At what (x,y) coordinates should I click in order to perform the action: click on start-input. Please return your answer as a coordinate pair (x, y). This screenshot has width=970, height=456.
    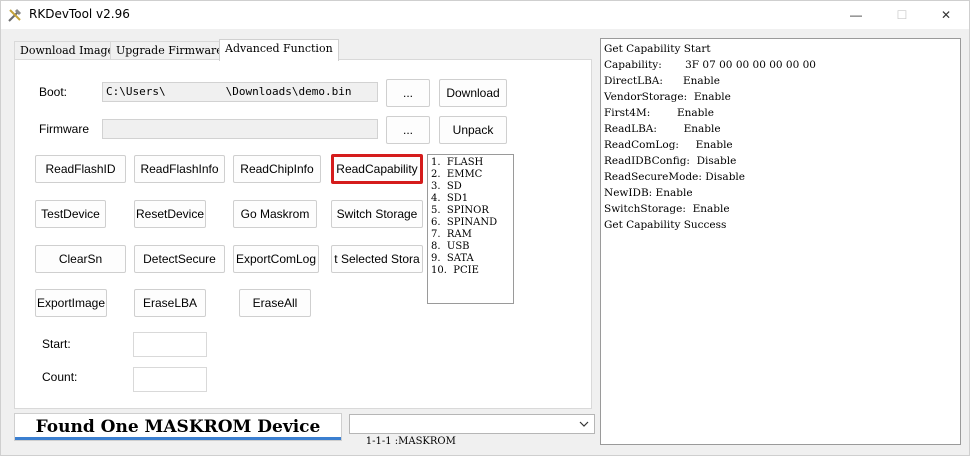
    Looking at the image, I should click on (170, 344).